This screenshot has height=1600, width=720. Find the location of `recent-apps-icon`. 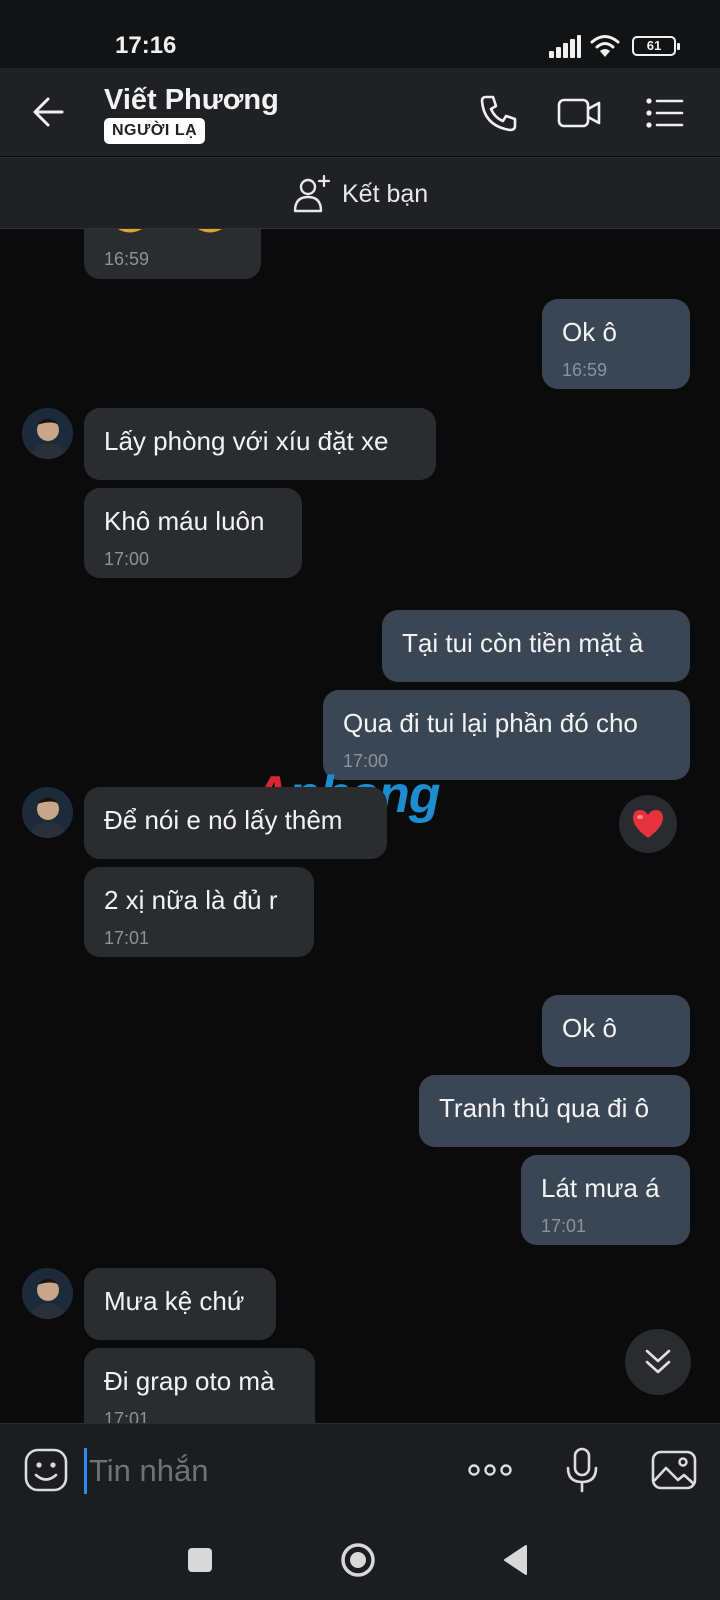

recent-apps-icon is located at coordinates (200, 1560).